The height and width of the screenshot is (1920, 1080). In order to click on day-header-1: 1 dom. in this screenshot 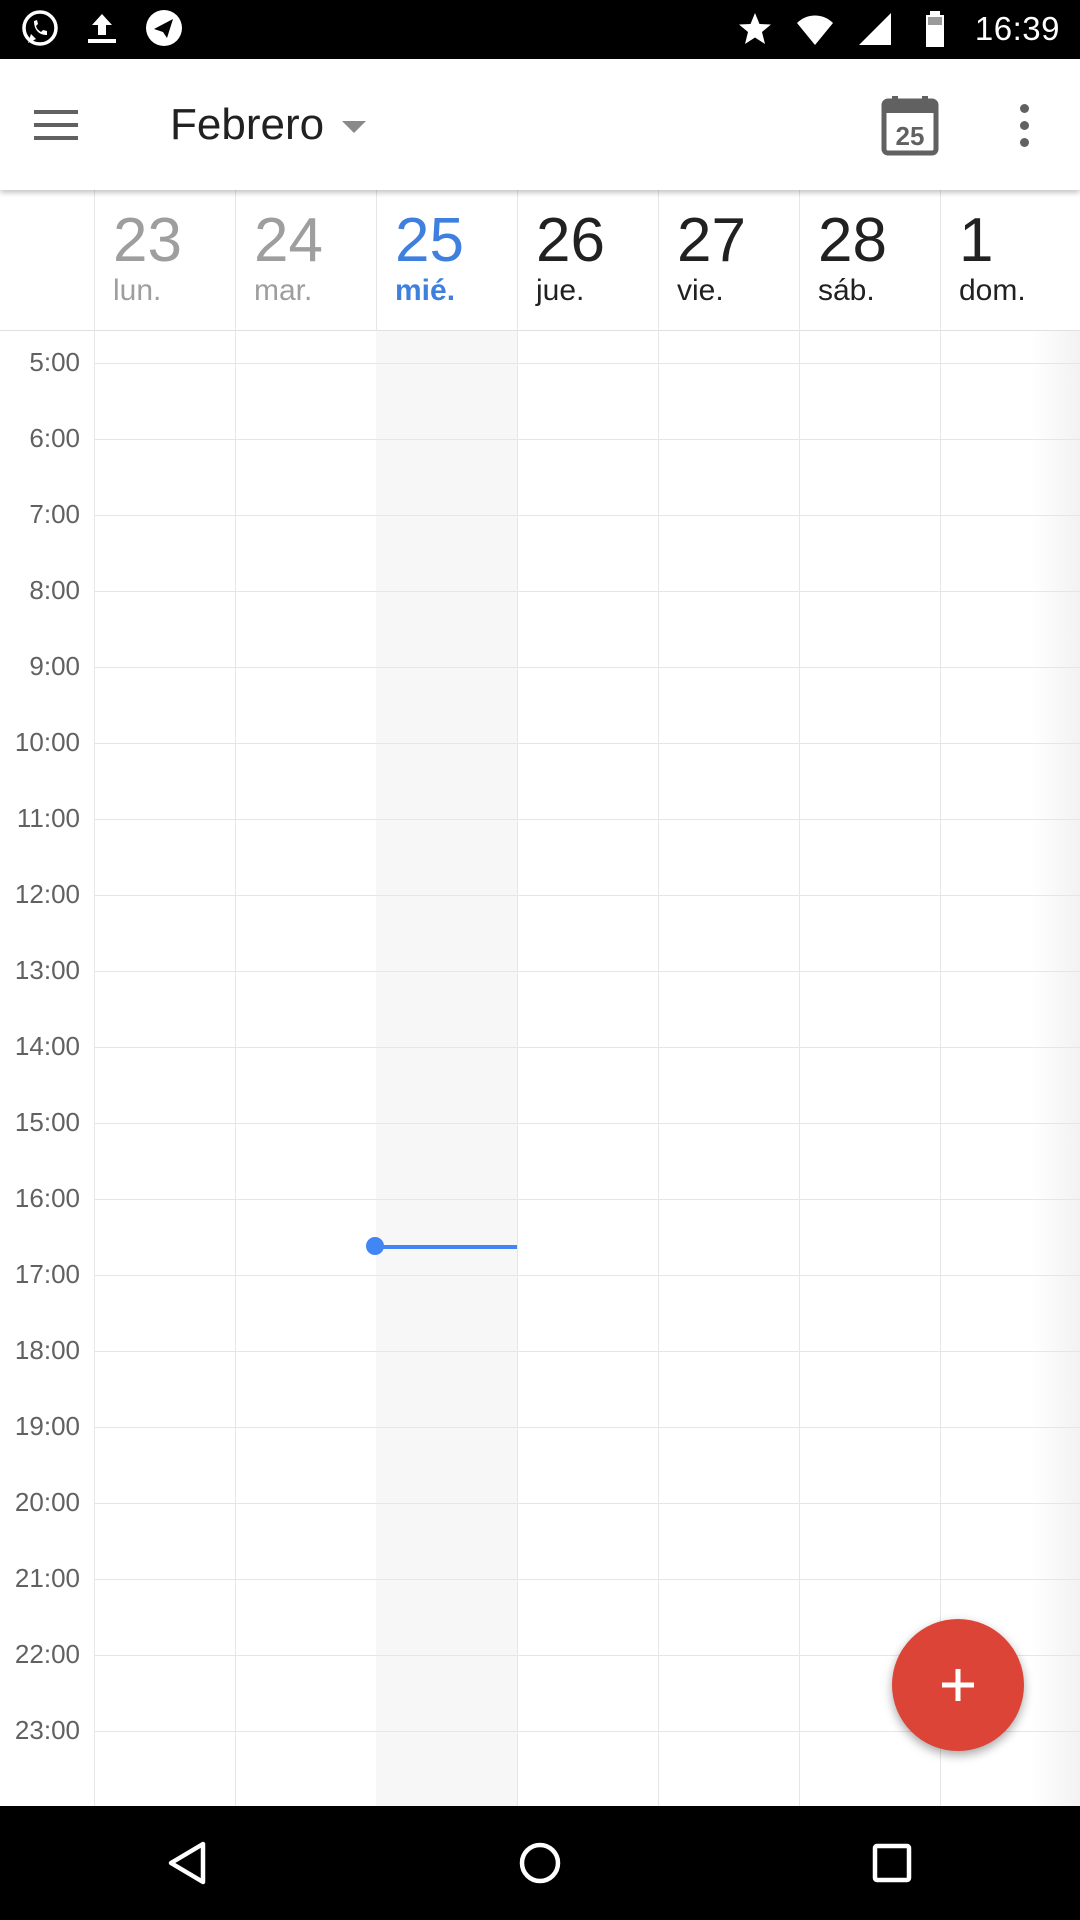, I will do `click(1010, 260)`.